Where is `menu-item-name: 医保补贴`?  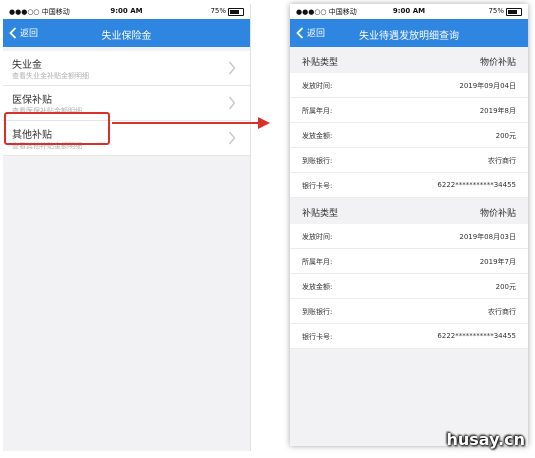
menu-item-name: 医保补贴 is located at coordinates (32, 100).